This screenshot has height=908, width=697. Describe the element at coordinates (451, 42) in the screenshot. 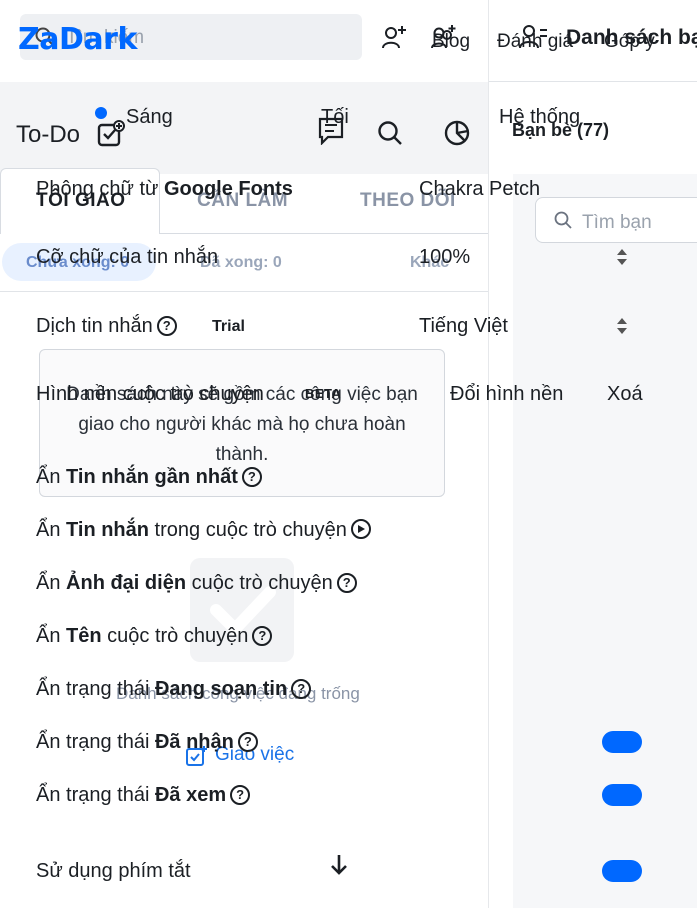

I see `blog-link: Blog` at that location.